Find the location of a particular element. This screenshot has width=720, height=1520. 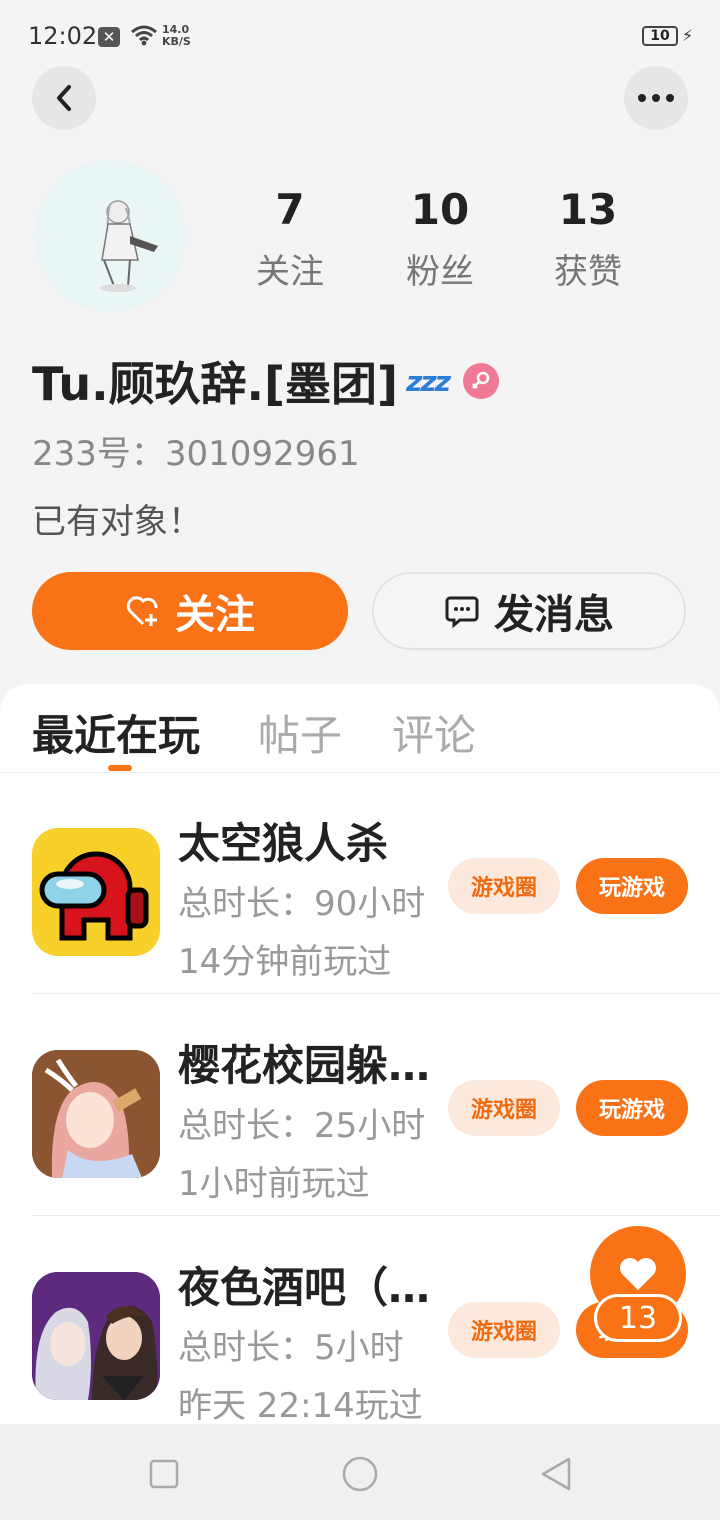

game-duration: 总时长：90小时 is located at coordinates (302, 904).